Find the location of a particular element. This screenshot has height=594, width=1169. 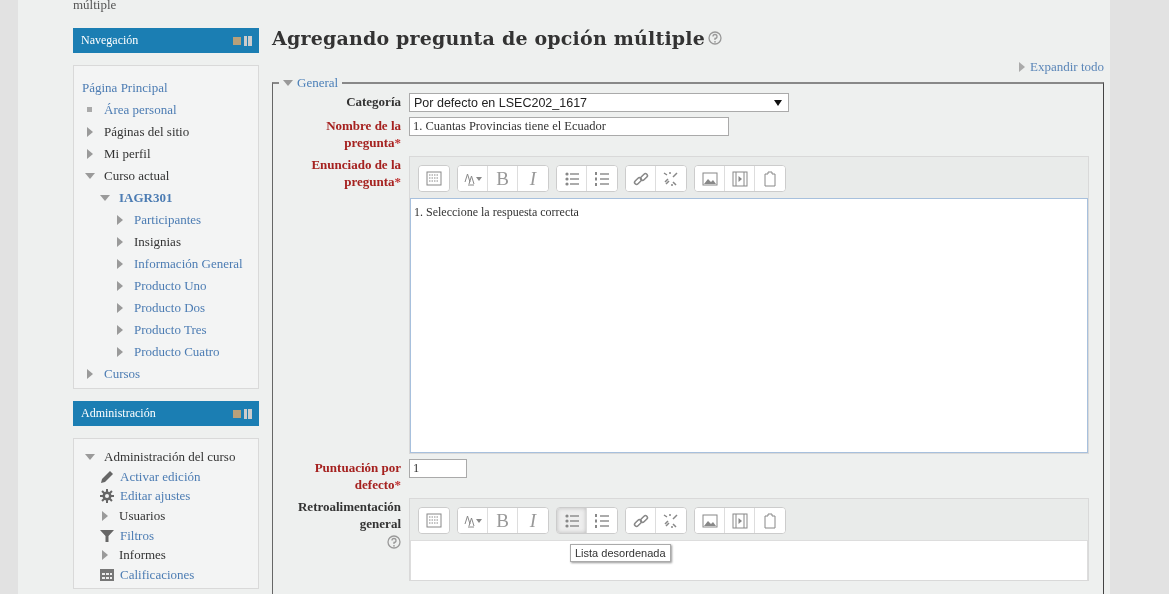

editor-text: 1. Seleccione la respuesta correcta is located at coordinates (496, 212).